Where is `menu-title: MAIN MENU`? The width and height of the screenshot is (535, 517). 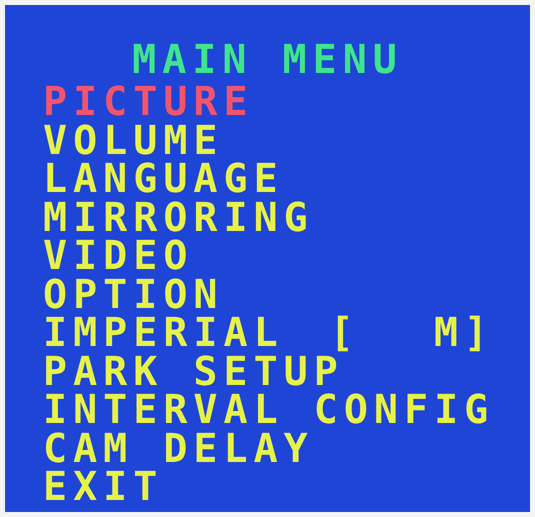 menu-title: MAIN MENU is located at coordinates (267, 60).